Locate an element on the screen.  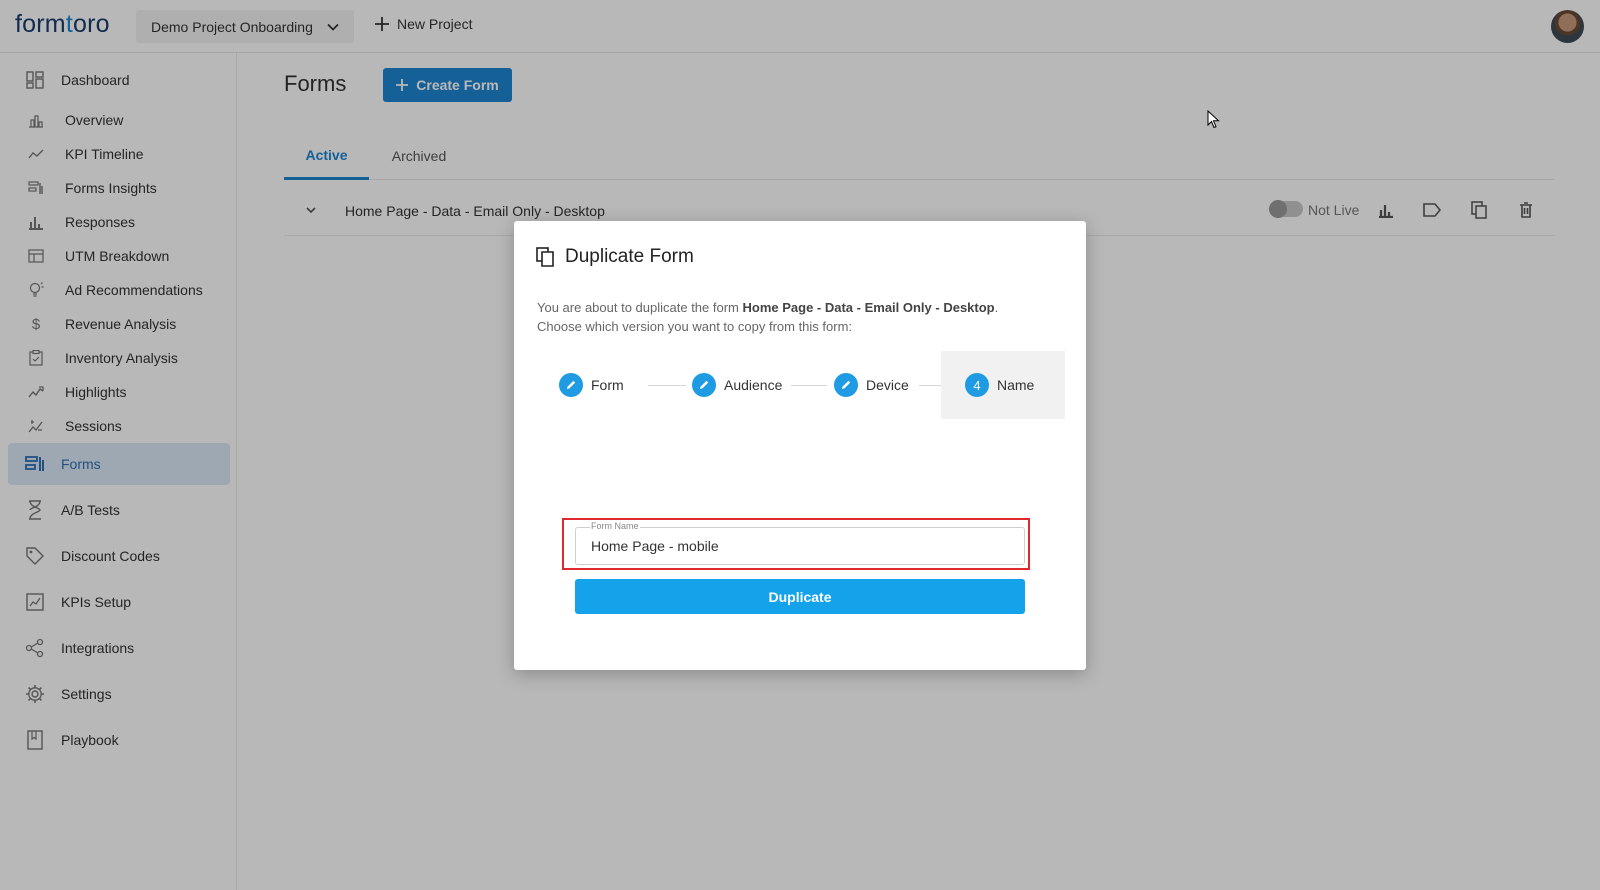
step-name: 4 Name is located at coordinates (1003, 385).